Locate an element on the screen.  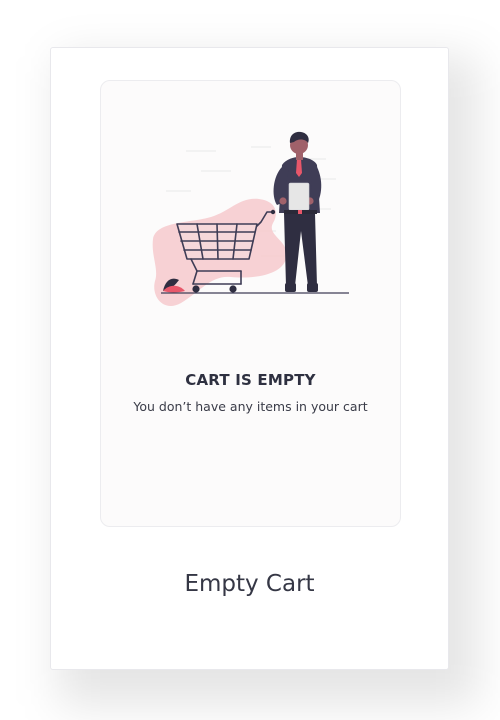
person-figure is located at coordinates (297, 211).